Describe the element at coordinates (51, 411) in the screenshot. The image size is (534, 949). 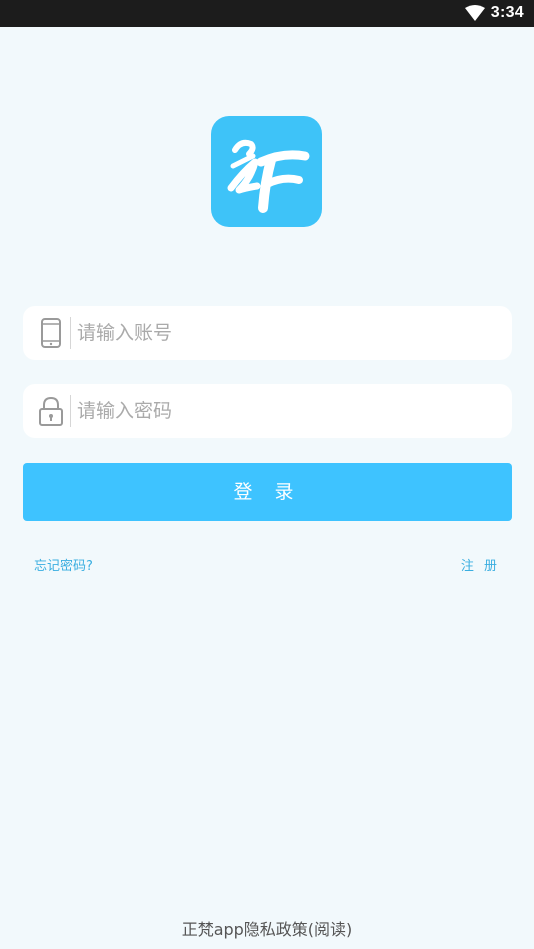
I see `lock-icon` at that location.